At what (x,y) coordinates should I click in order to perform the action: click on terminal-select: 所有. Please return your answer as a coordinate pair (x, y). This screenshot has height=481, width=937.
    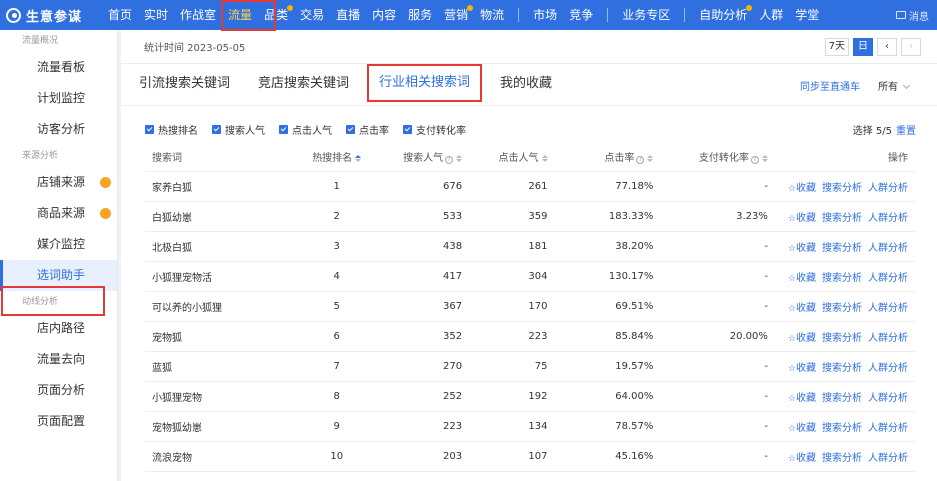
    Looking at the image, I should click on (894, 85).